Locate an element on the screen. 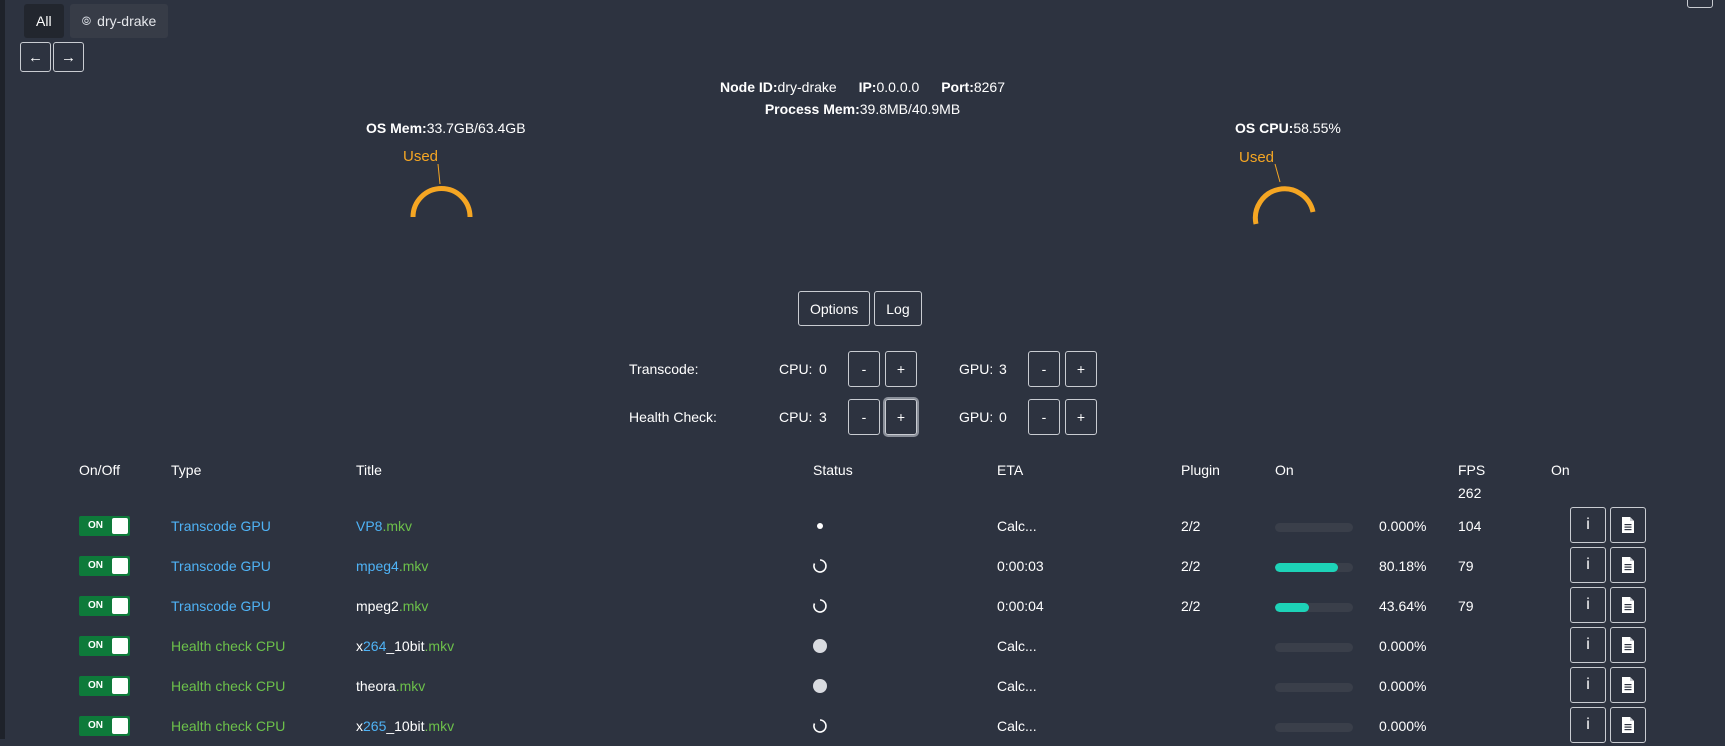 The width and height of the screenshot is (1725, 746). job-progress-fill is located at coordinates (1306, 567).